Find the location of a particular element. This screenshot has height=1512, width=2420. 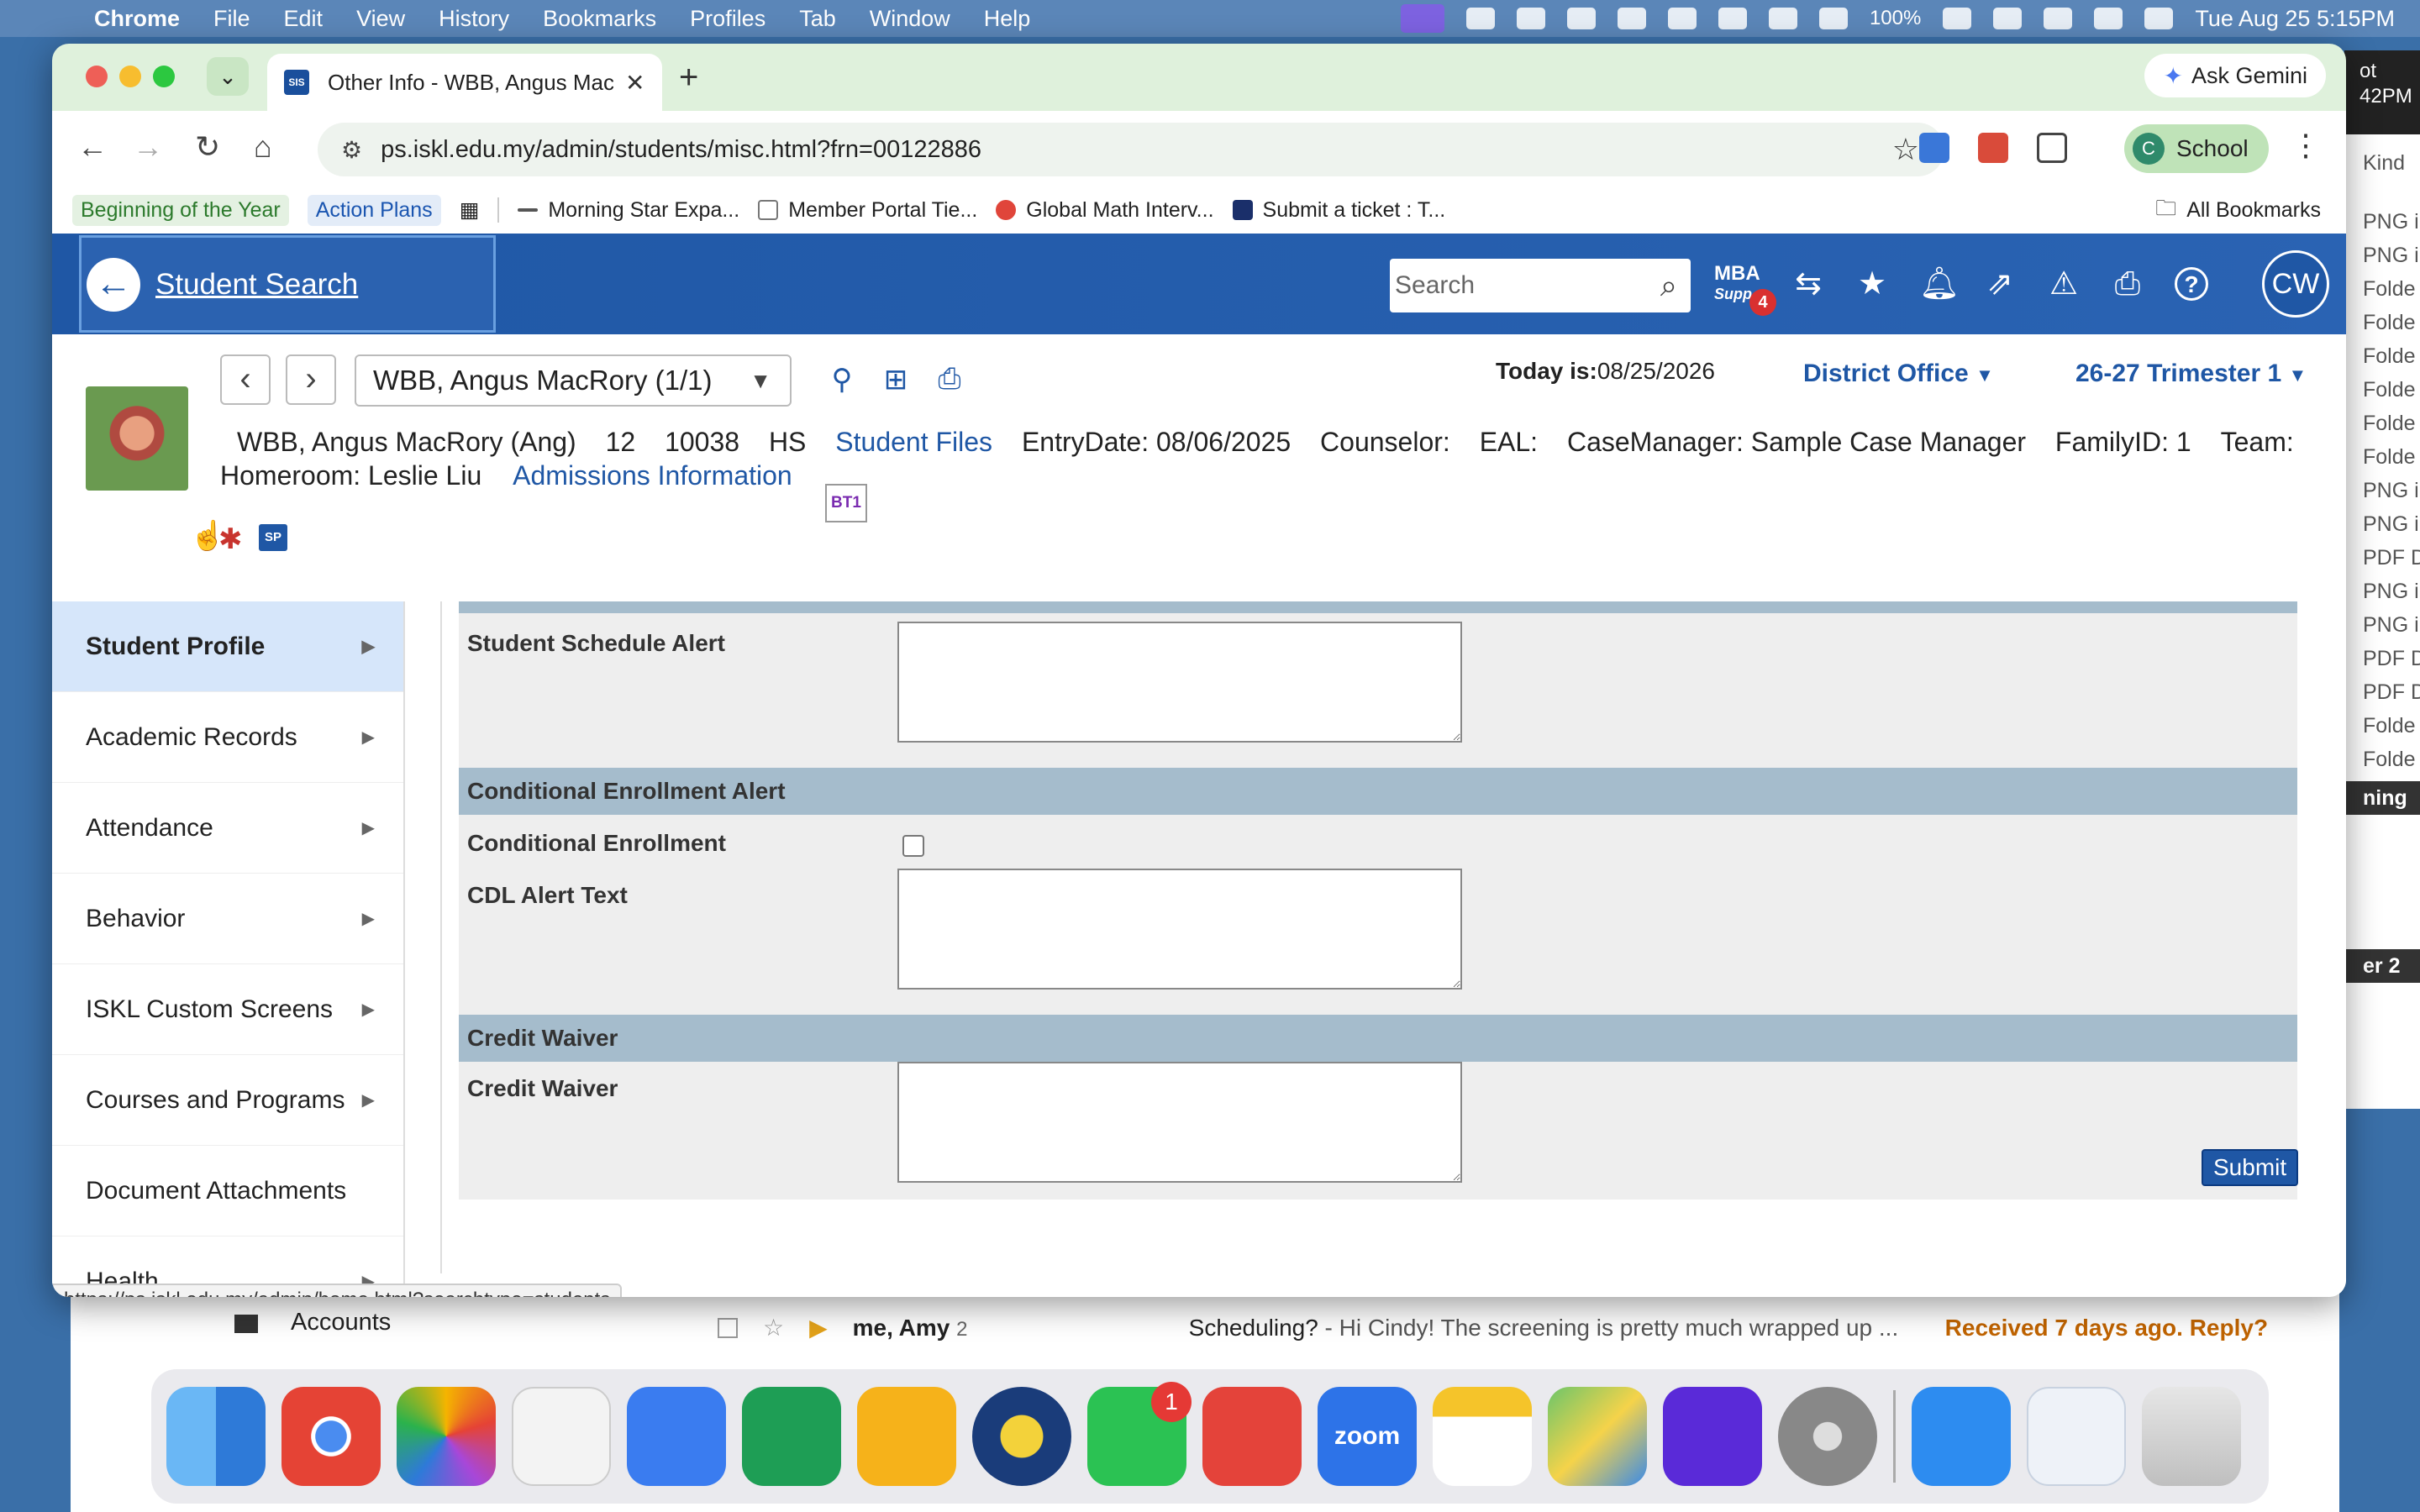

sp-badge: SP is located at coordinates (273, 537).